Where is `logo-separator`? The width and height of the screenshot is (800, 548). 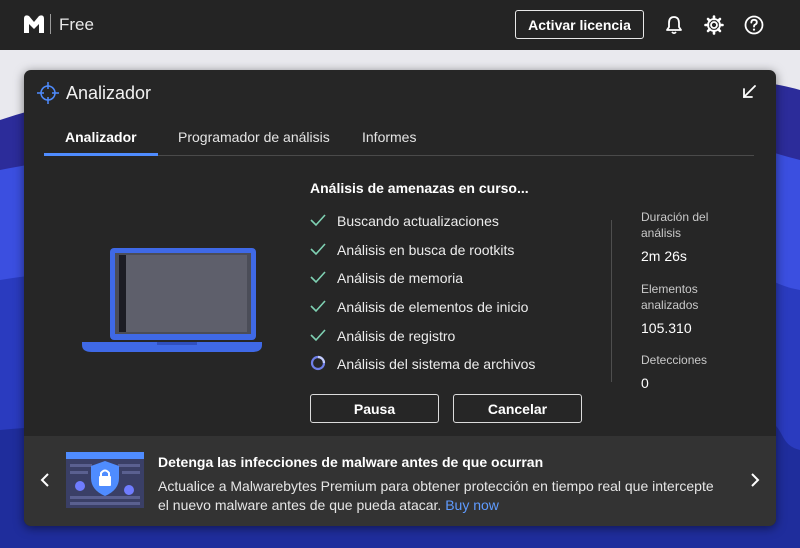 logo-separator is located at coordinates (50, 24).